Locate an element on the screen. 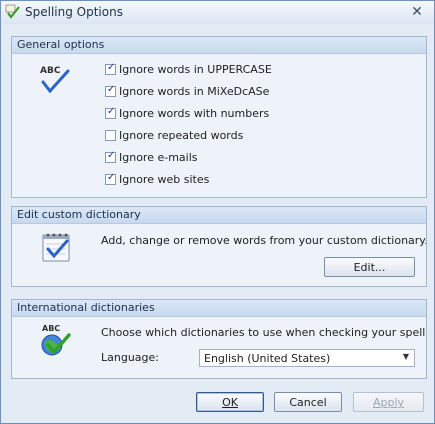 This screenshot has height=424, width=435. option-label: Ignore repeated words is located at coordinates (181, 135).